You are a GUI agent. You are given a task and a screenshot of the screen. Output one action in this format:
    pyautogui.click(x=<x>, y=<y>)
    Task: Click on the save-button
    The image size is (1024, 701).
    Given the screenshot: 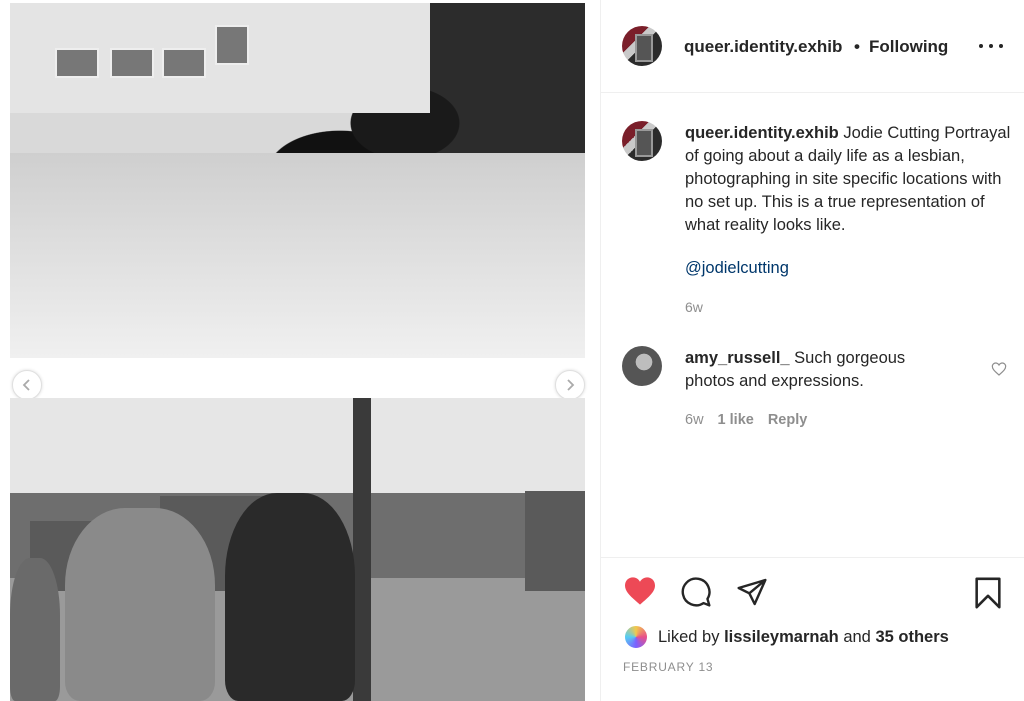 What is the action you would take?
    pyautogui.click(x=988, y=593)
    